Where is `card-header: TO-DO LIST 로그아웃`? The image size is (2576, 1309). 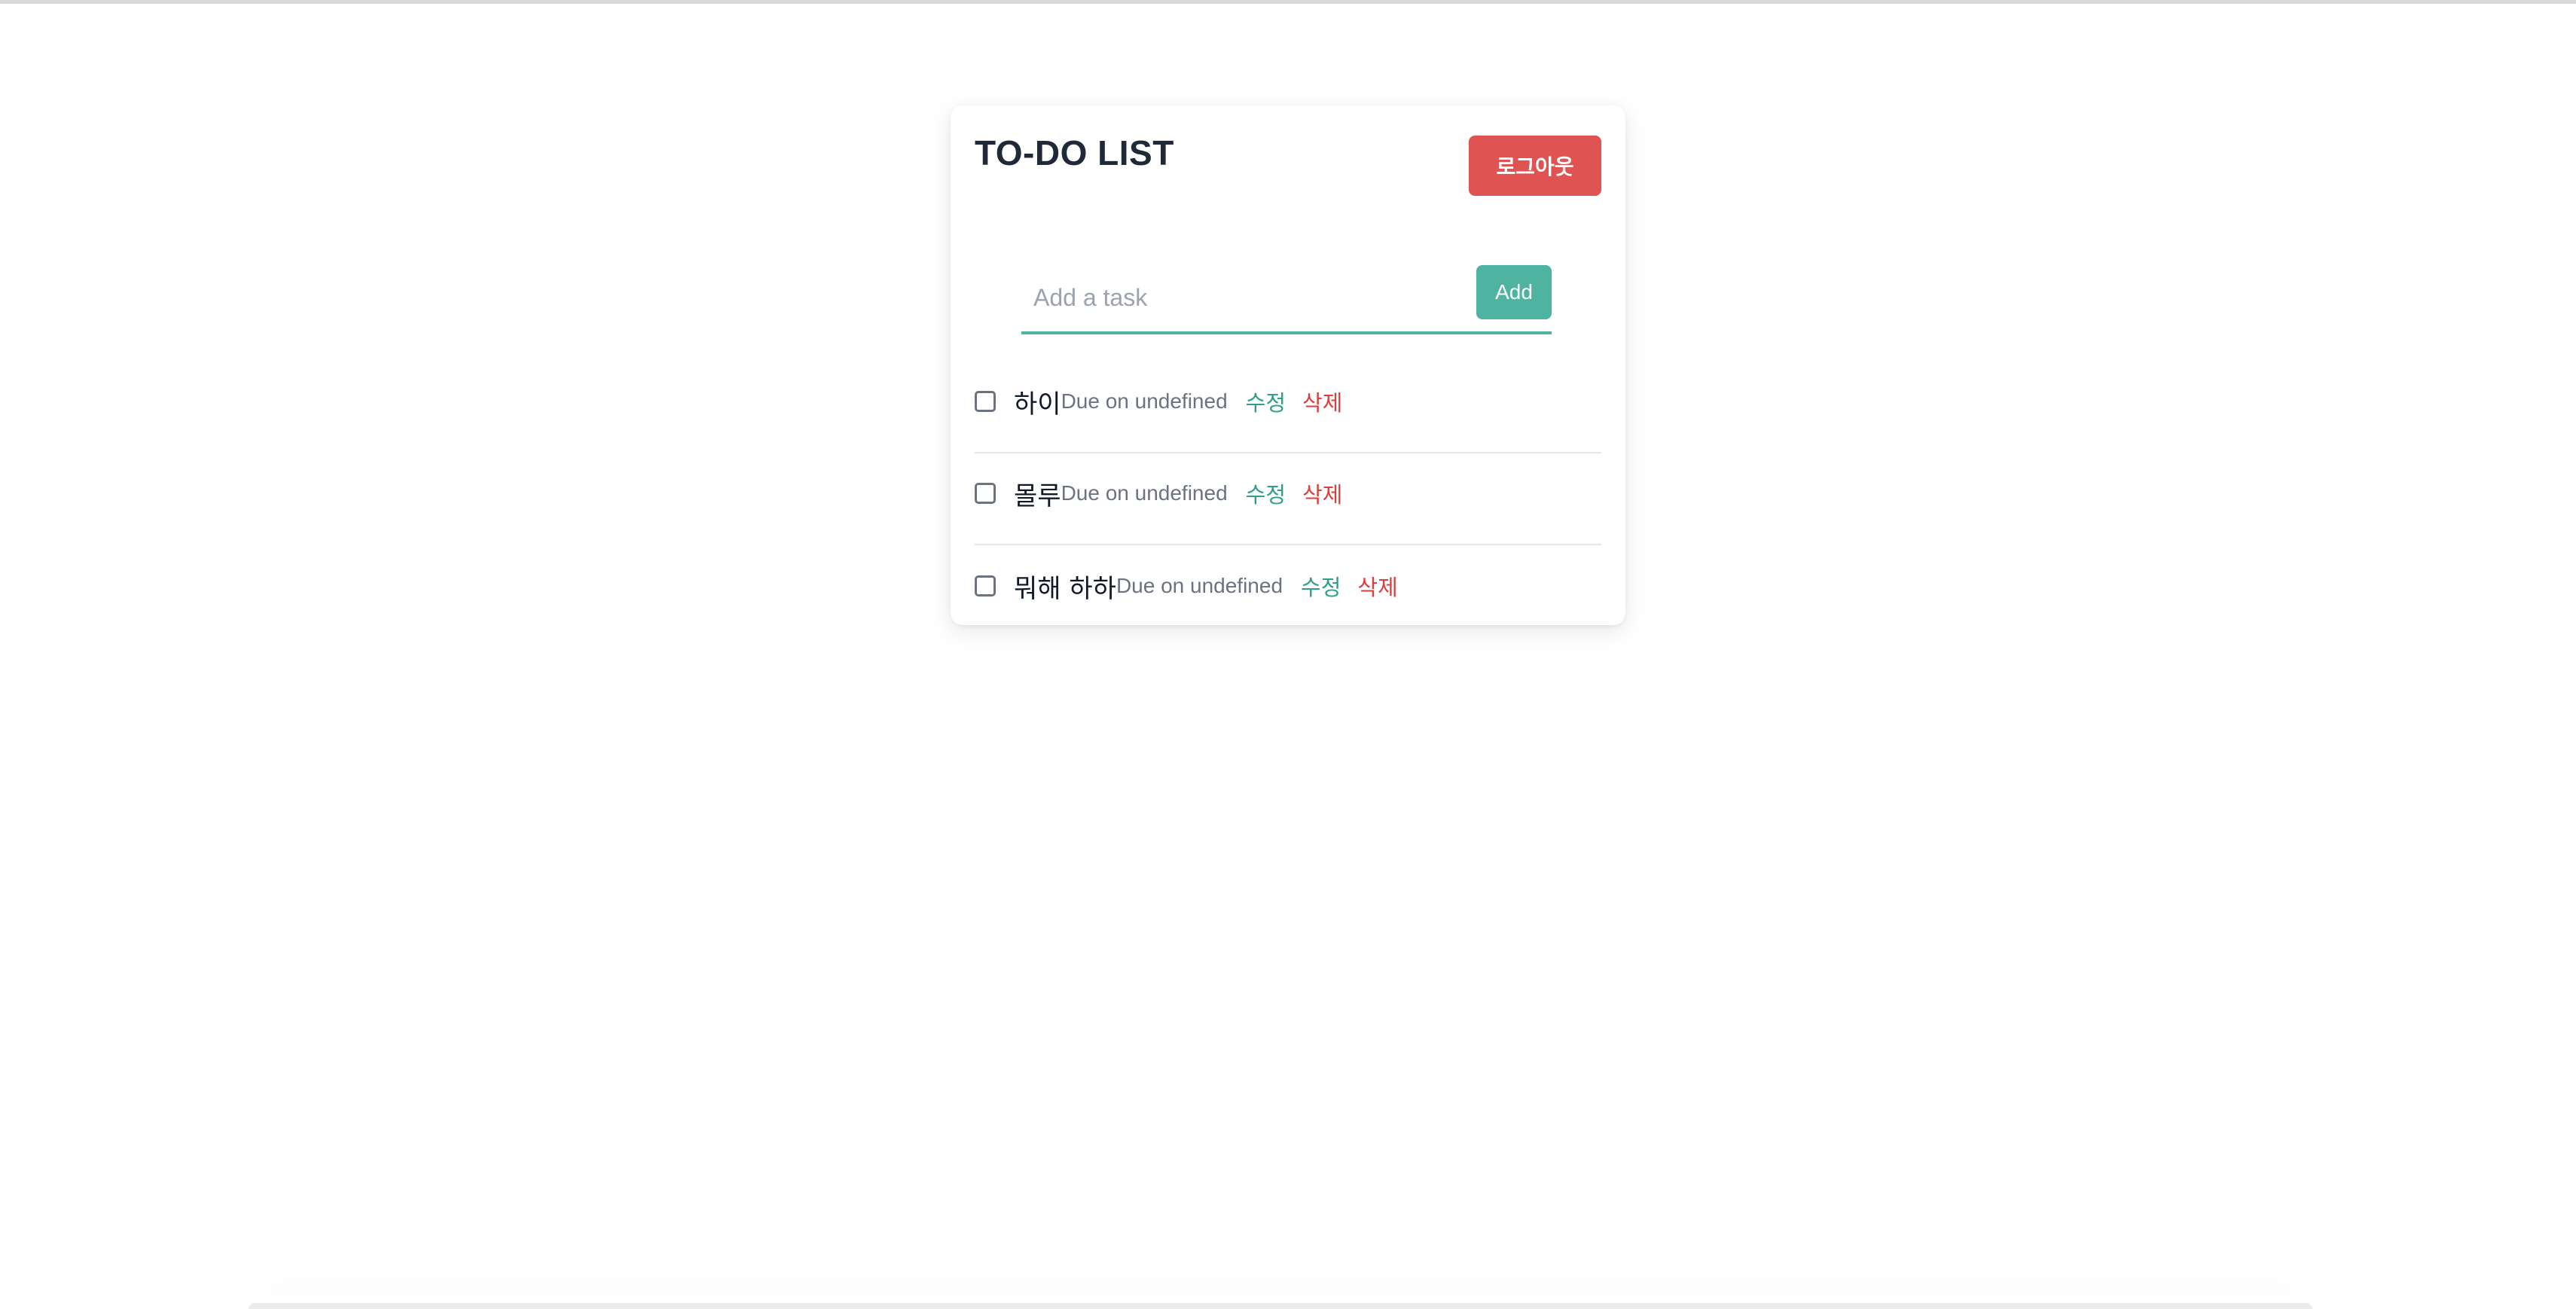
card-header: TO-DO LIST 로그아웃 is located at coordinates (1288, 166).